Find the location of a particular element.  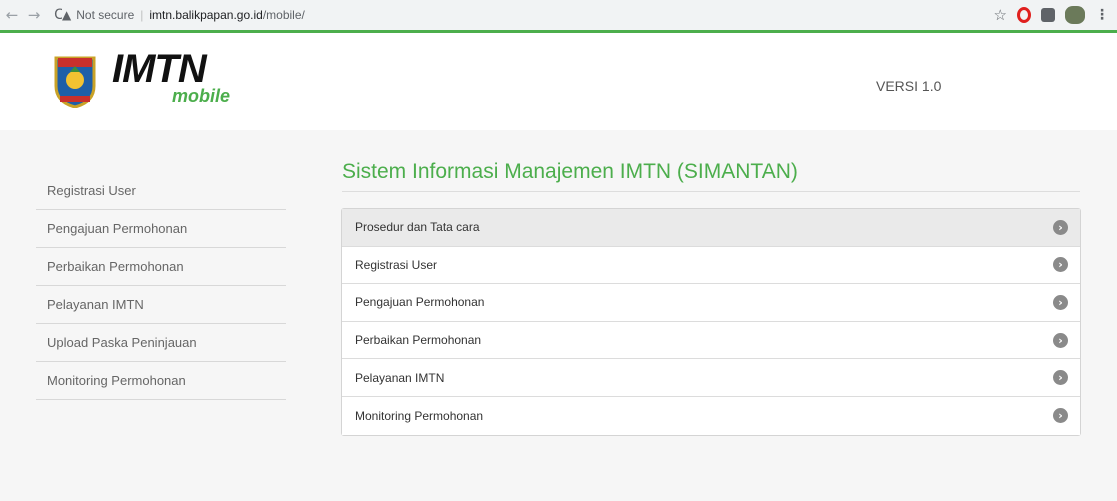

sidebar-item-label: Perbaikan Permohonan is located at coordinates (115, 266).